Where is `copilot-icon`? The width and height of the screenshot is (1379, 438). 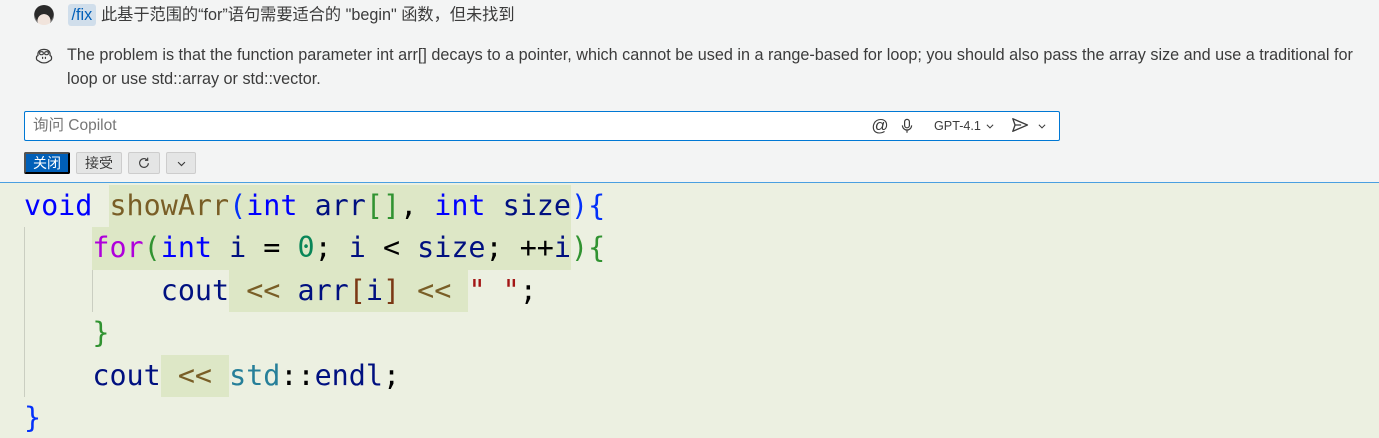 copilot-icon is located at coordinates (44, 55).